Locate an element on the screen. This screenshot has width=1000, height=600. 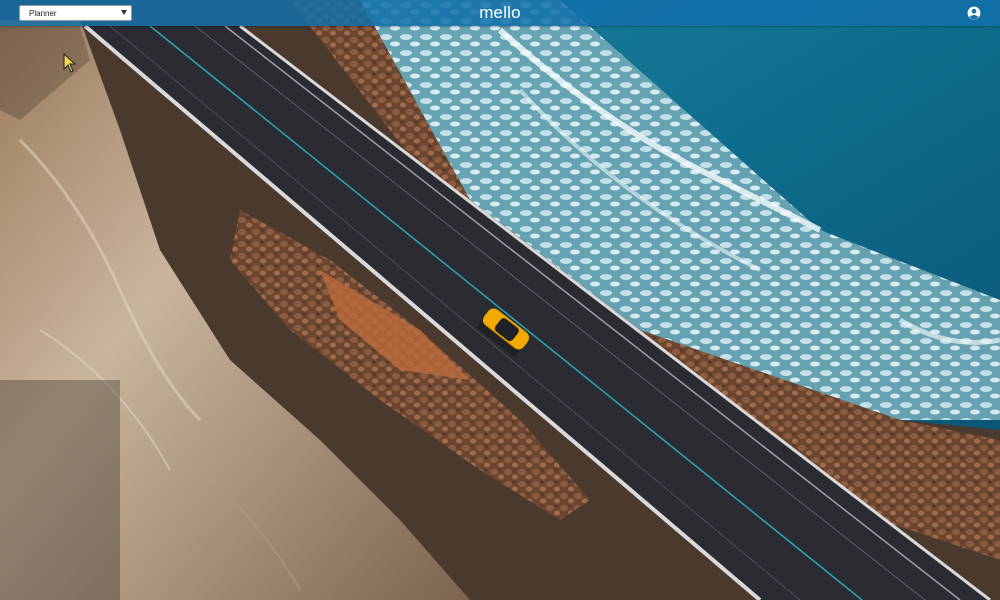
app-title: mello is located at coordinates (500, 12).